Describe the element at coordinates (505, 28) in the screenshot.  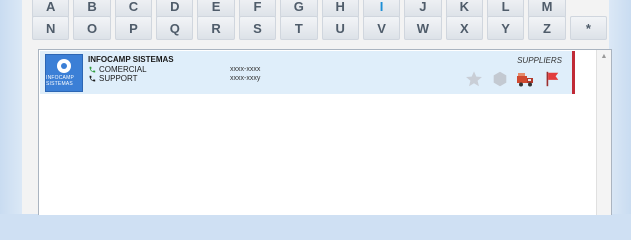
I see `letter-y-button: Y` at that location.